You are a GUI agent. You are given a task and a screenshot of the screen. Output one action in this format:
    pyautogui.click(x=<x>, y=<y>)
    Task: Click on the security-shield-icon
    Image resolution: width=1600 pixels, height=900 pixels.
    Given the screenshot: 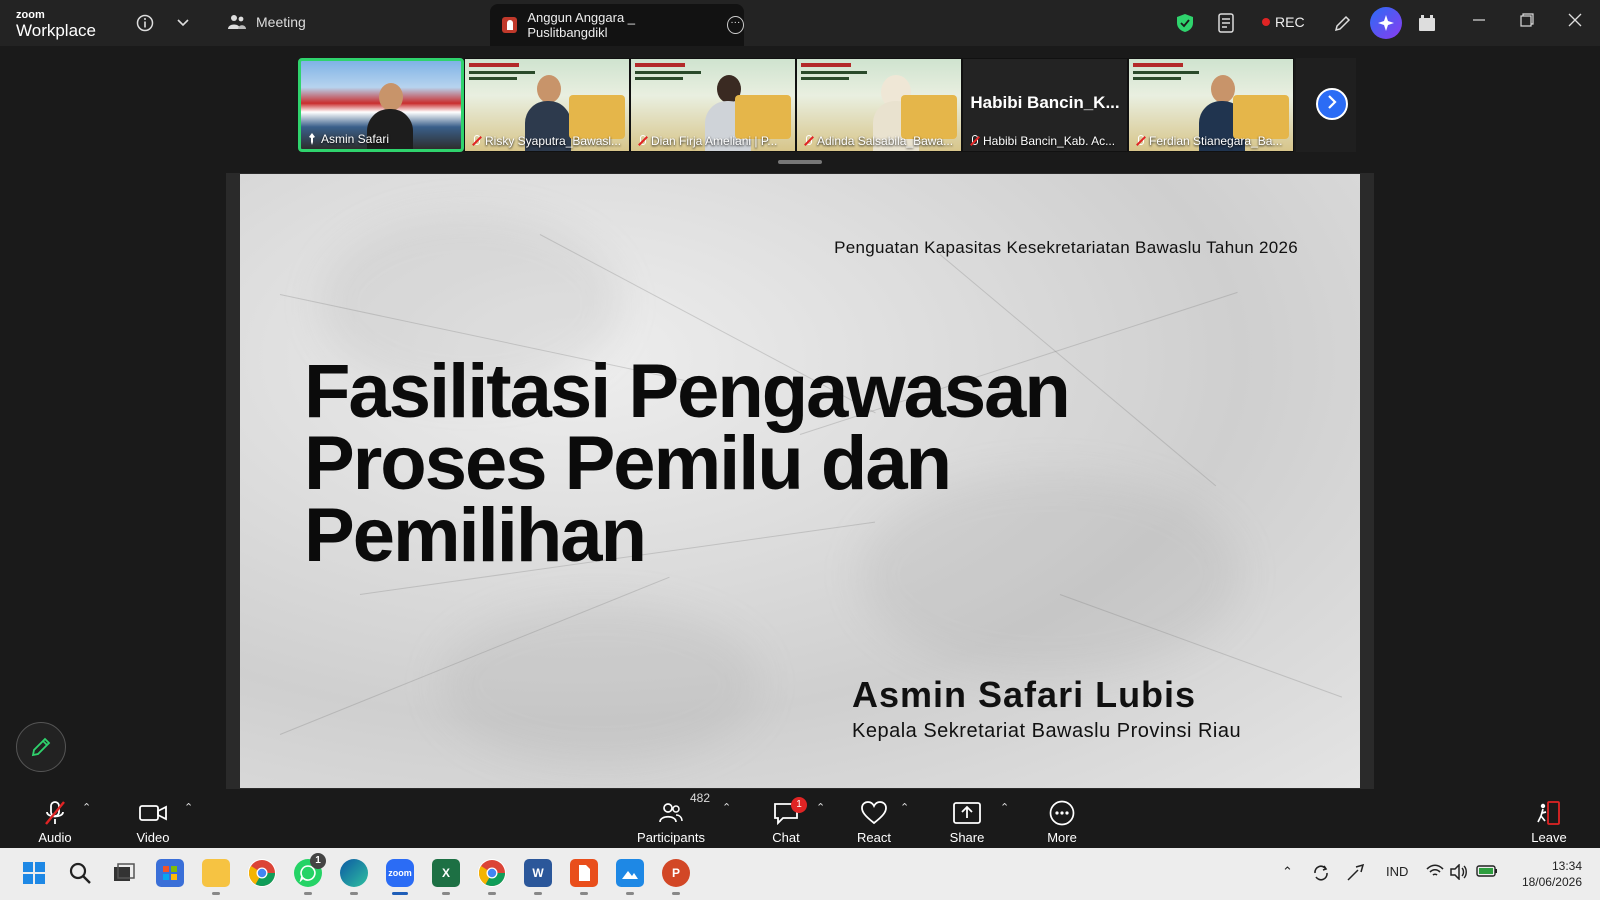 What is the action you would take?
    pyautogui.click(x=1185, y=23)
    